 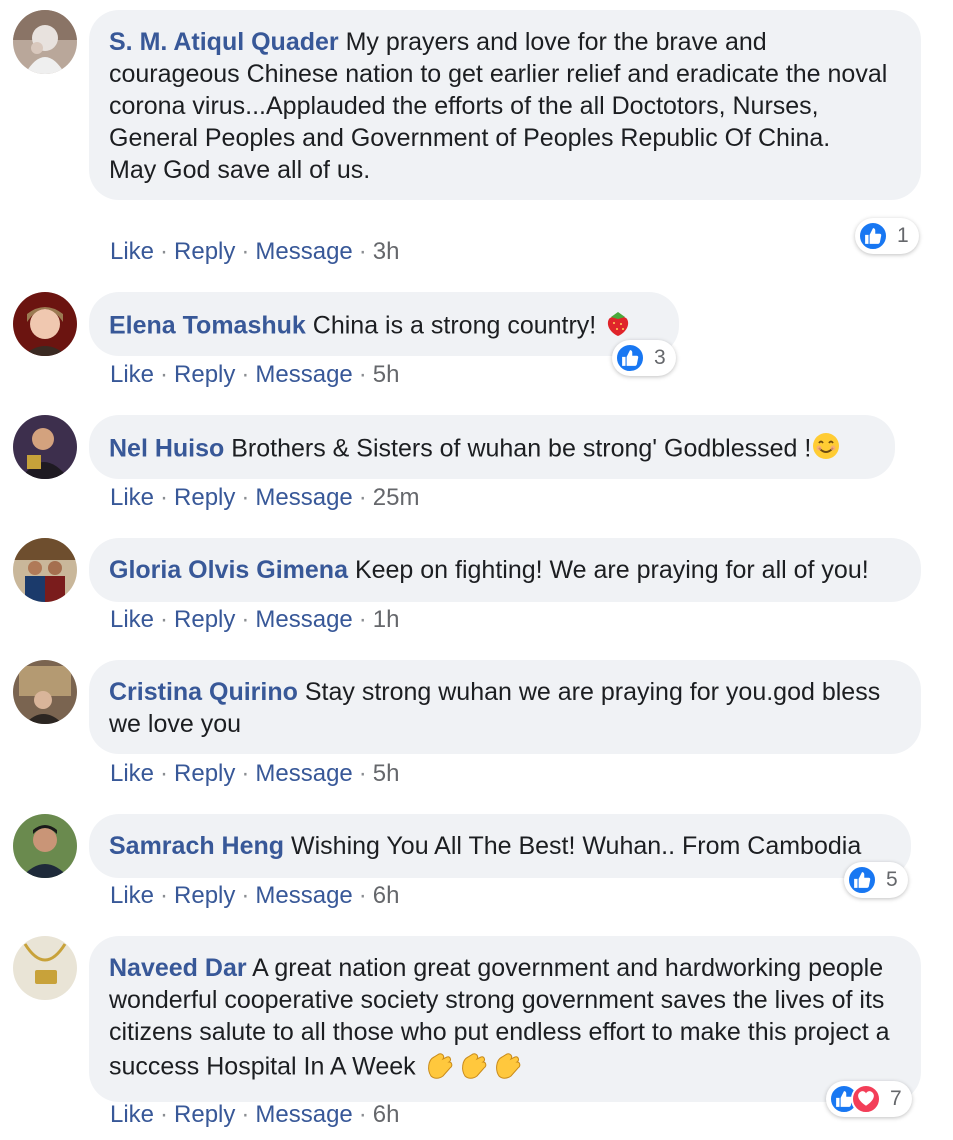 I want to click on reaction-summary: 5, so click(x=876, y=880).